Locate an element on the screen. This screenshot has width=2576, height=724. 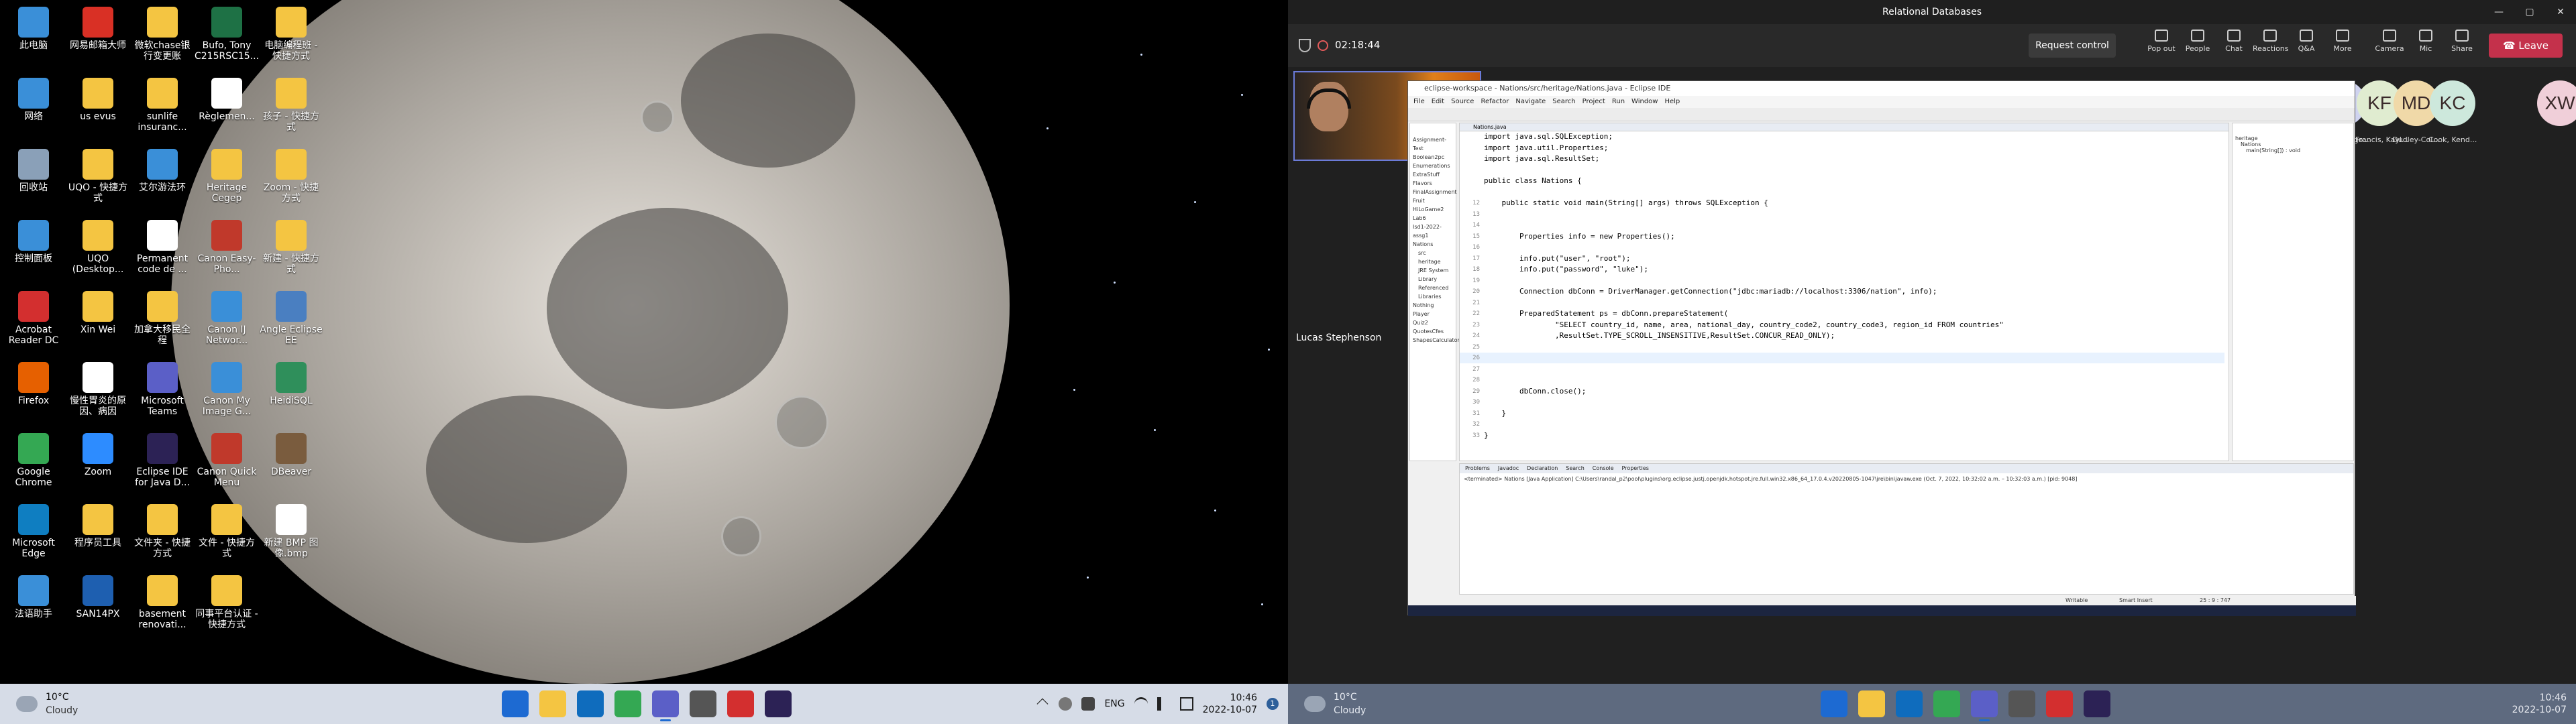
project-tree-item: Player is located at coordinates (1434, 314).